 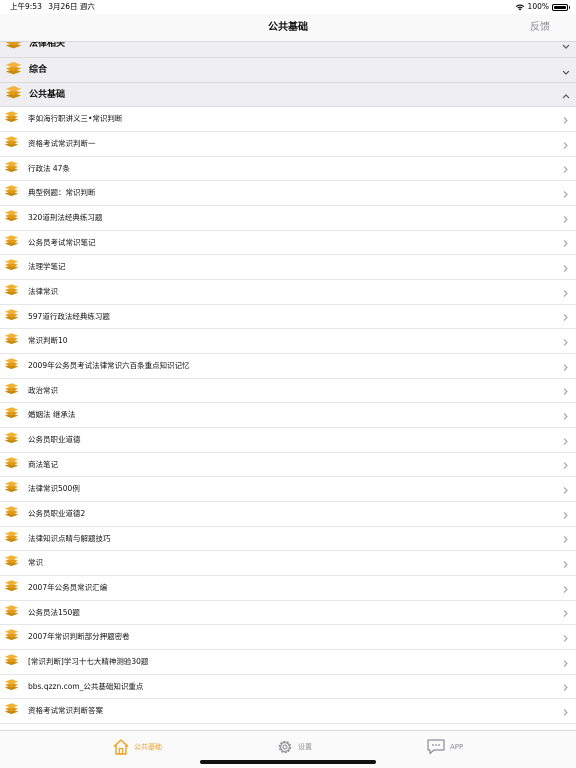 What do you see at coordinates (26, 6) in the screenshot?
I see `status-time: 上午9:53` at bounding box center [26, 6].